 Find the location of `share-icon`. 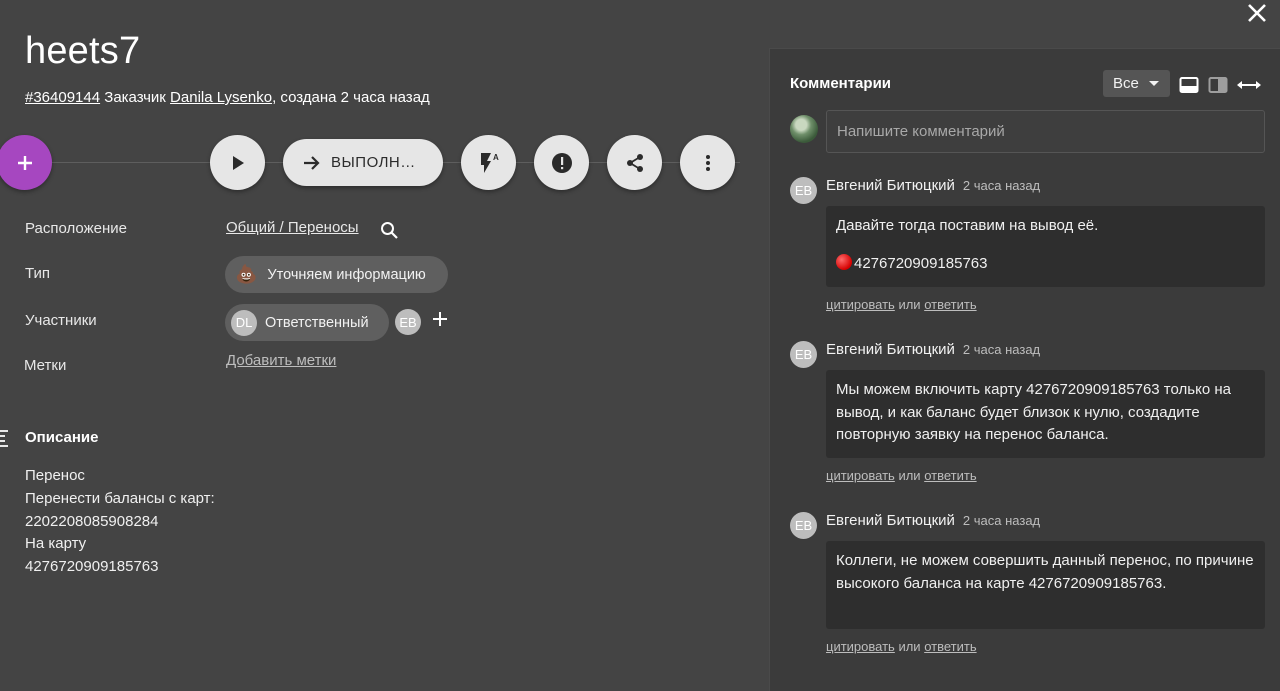

share-icon is located at coordinates (634, 162).